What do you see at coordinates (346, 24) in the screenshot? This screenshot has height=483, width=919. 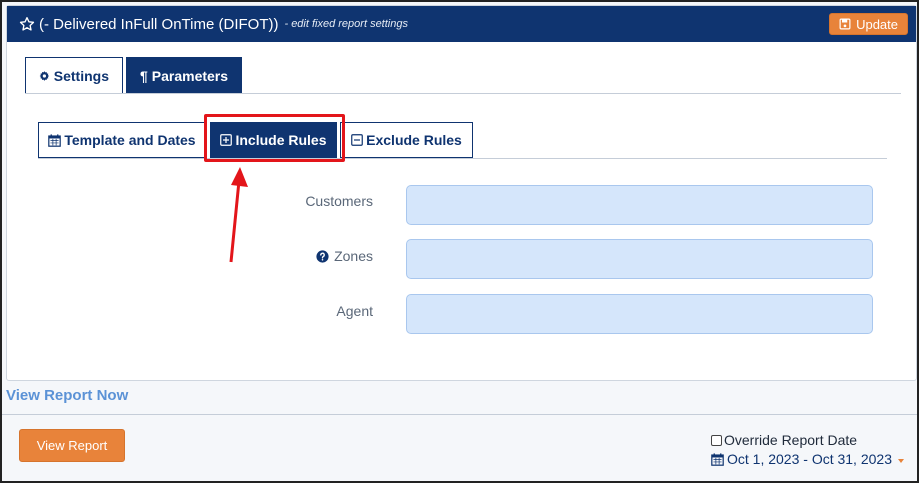 I see `report-subtitle: - edit fixed report settings` at bounding box center [346, 24].